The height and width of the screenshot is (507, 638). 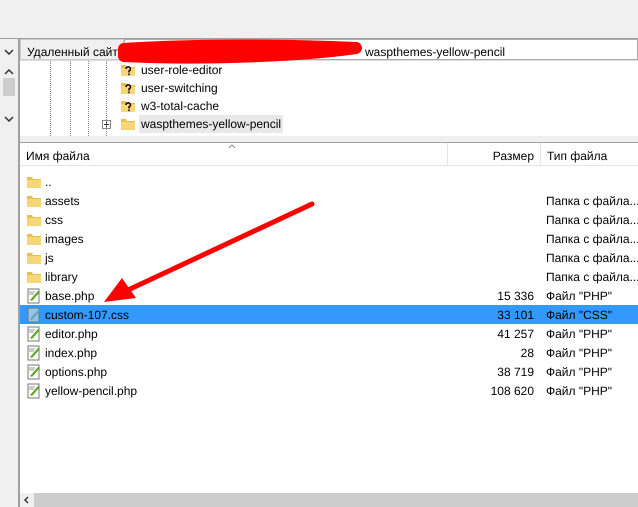 What do you see at coordinates (515, 315) in the screenshot?
I see `file-size: 33 101` at bounding box center [515, 315].